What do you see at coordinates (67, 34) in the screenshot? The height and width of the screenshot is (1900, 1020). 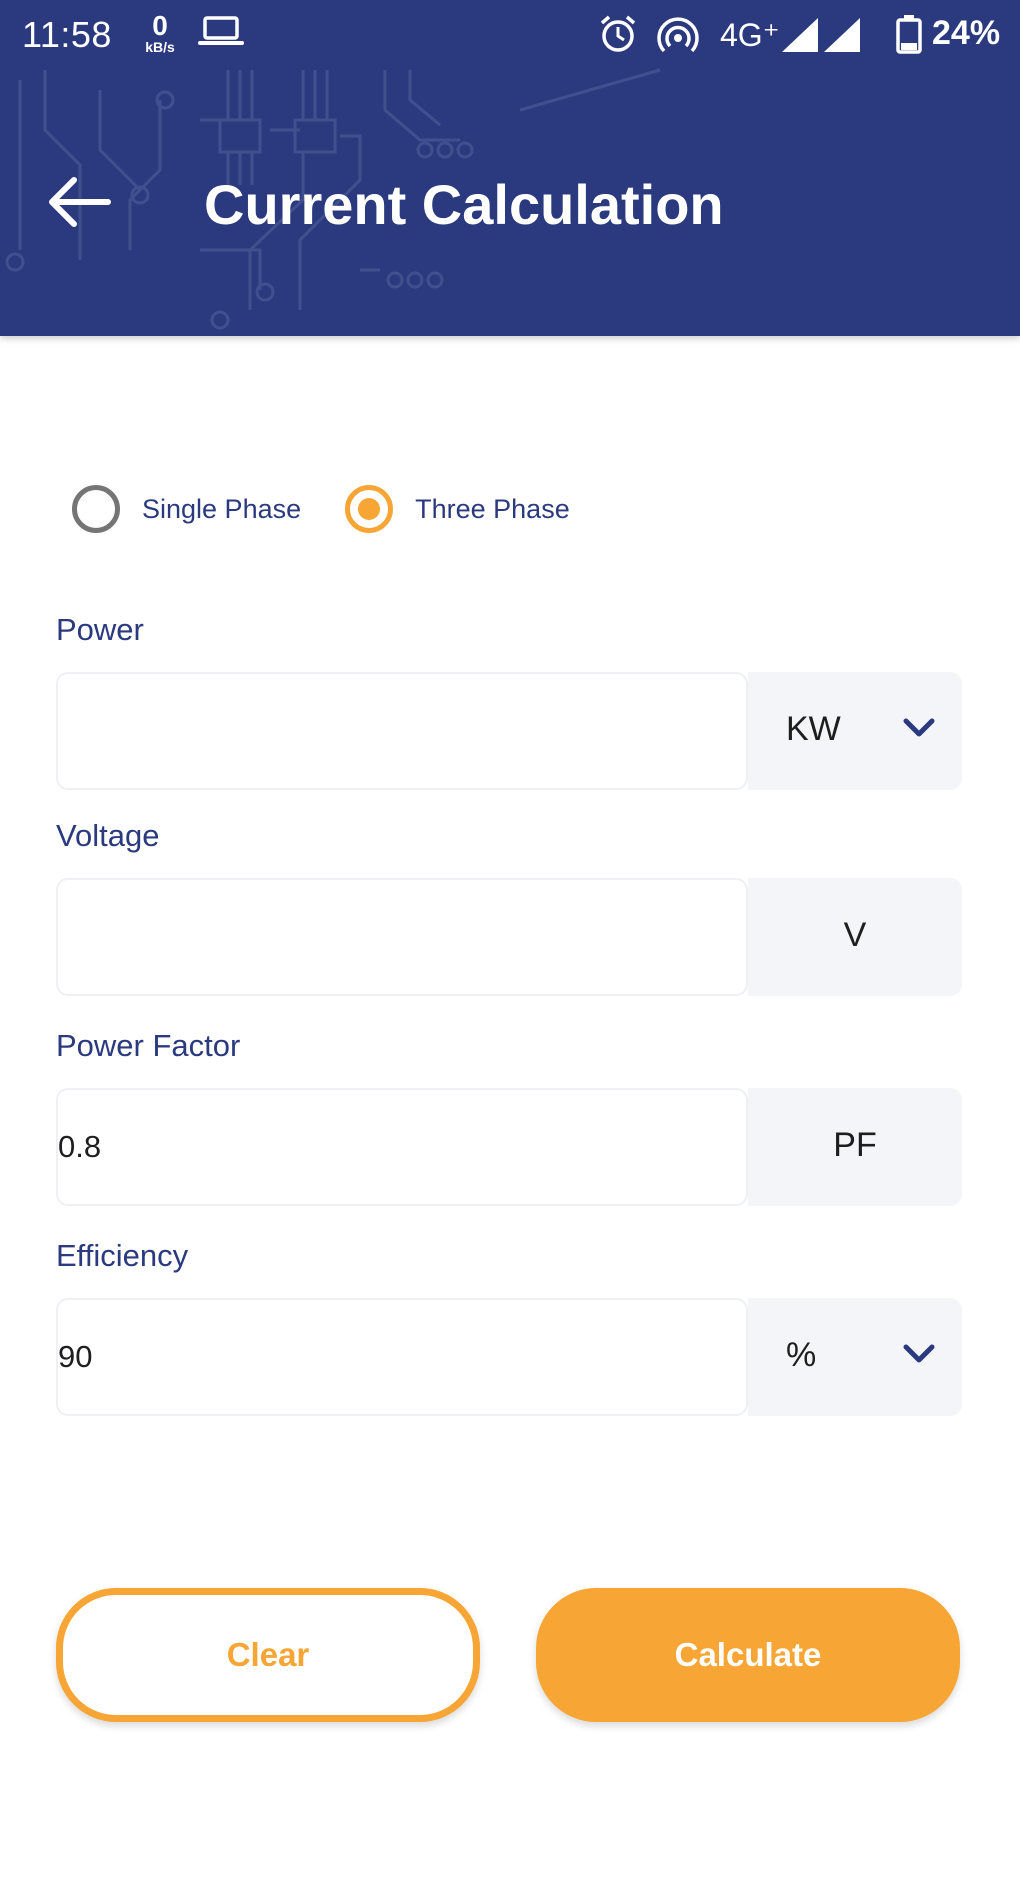 I see `status-time: 11:58` at bounding box center [67, 34].